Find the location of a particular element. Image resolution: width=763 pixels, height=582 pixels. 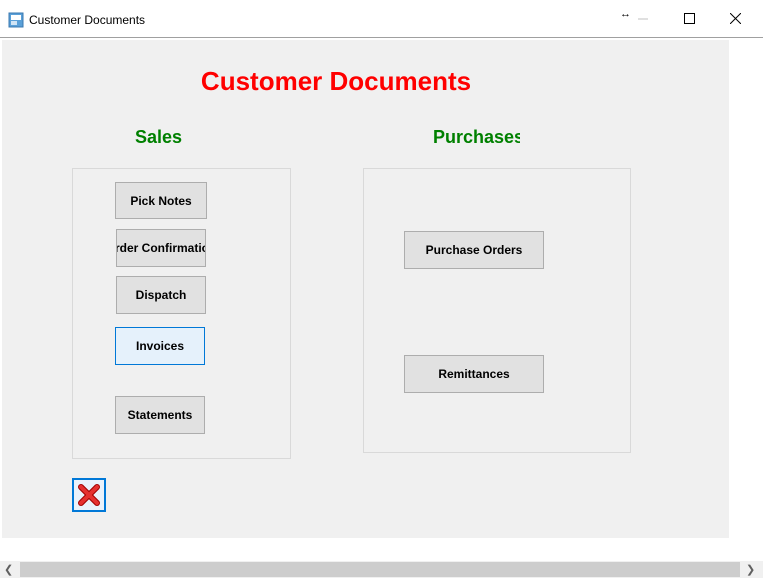

order-confirmation-label: Order Confirmation is located at coordinates (161, 248).